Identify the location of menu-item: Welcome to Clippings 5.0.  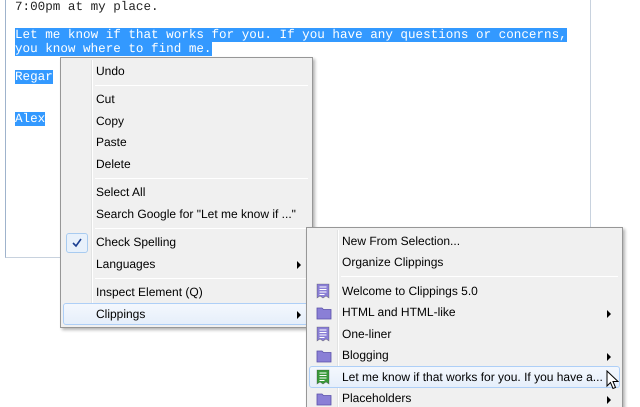
(464, 291).